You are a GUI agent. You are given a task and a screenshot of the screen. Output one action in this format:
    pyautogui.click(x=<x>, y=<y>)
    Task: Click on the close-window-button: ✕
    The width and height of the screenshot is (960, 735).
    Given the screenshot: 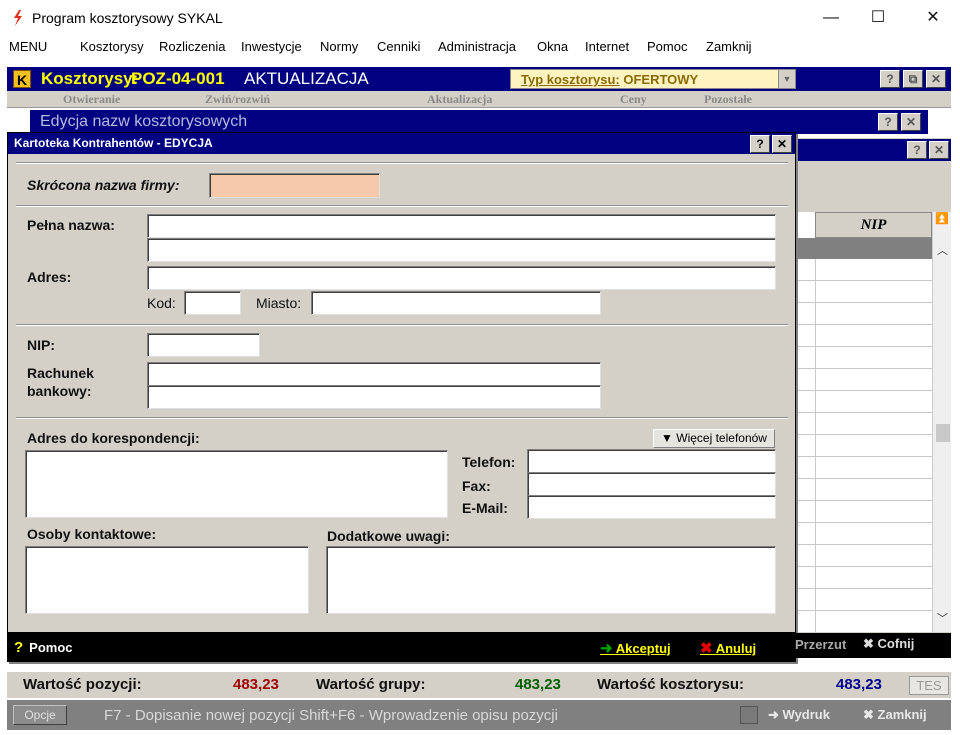 What is the action you would take?
    pyautogui.click(x=933, y=18)
    